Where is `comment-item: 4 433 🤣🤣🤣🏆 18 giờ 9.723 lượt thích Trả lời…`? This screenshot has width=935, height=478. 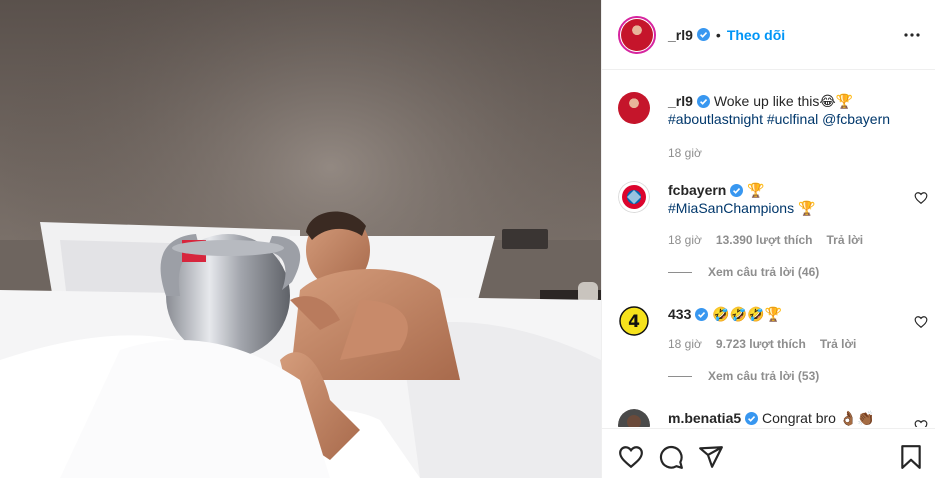
comment-item: 4 433 🤣🤣🤣🏆 18 giờ 9.723 lượt thích Trả lời… is located at coordinates (773, 355).